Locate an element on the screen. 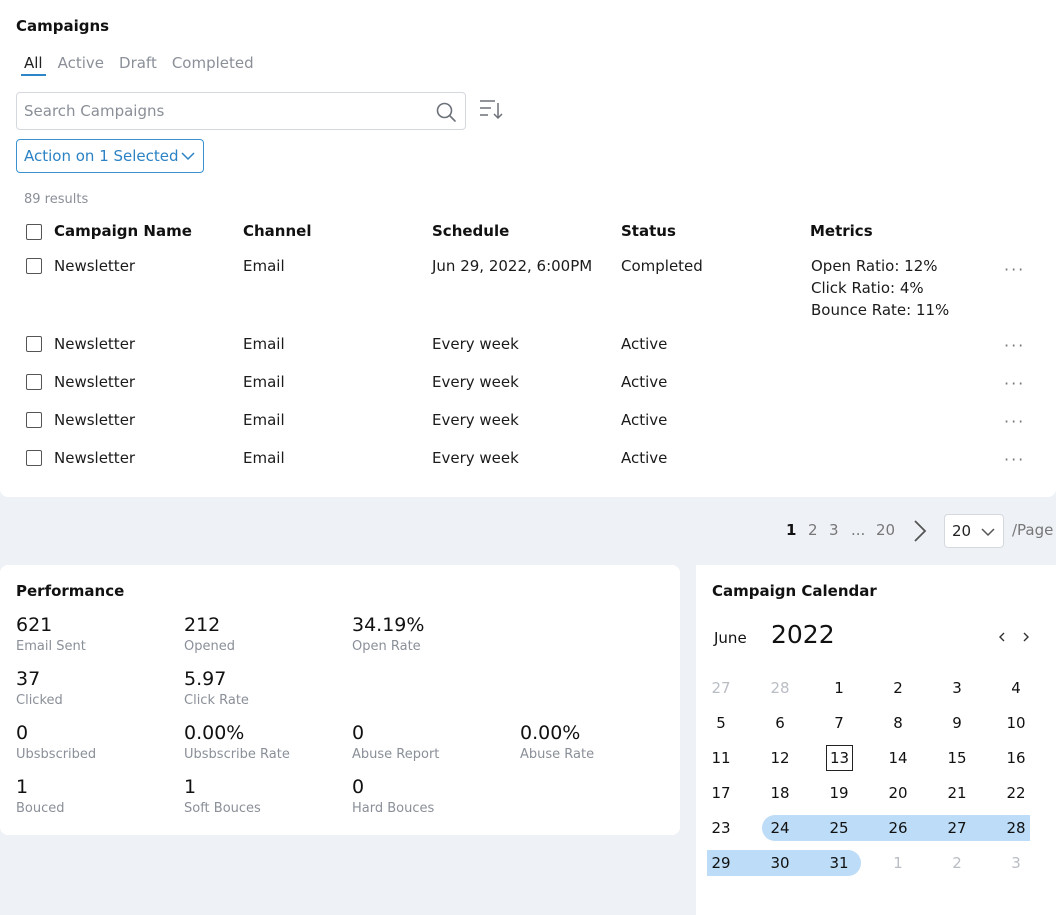 The width and height of the screenshot is (1056, 915). page-1: 1 is located at coordinates (791, 530).